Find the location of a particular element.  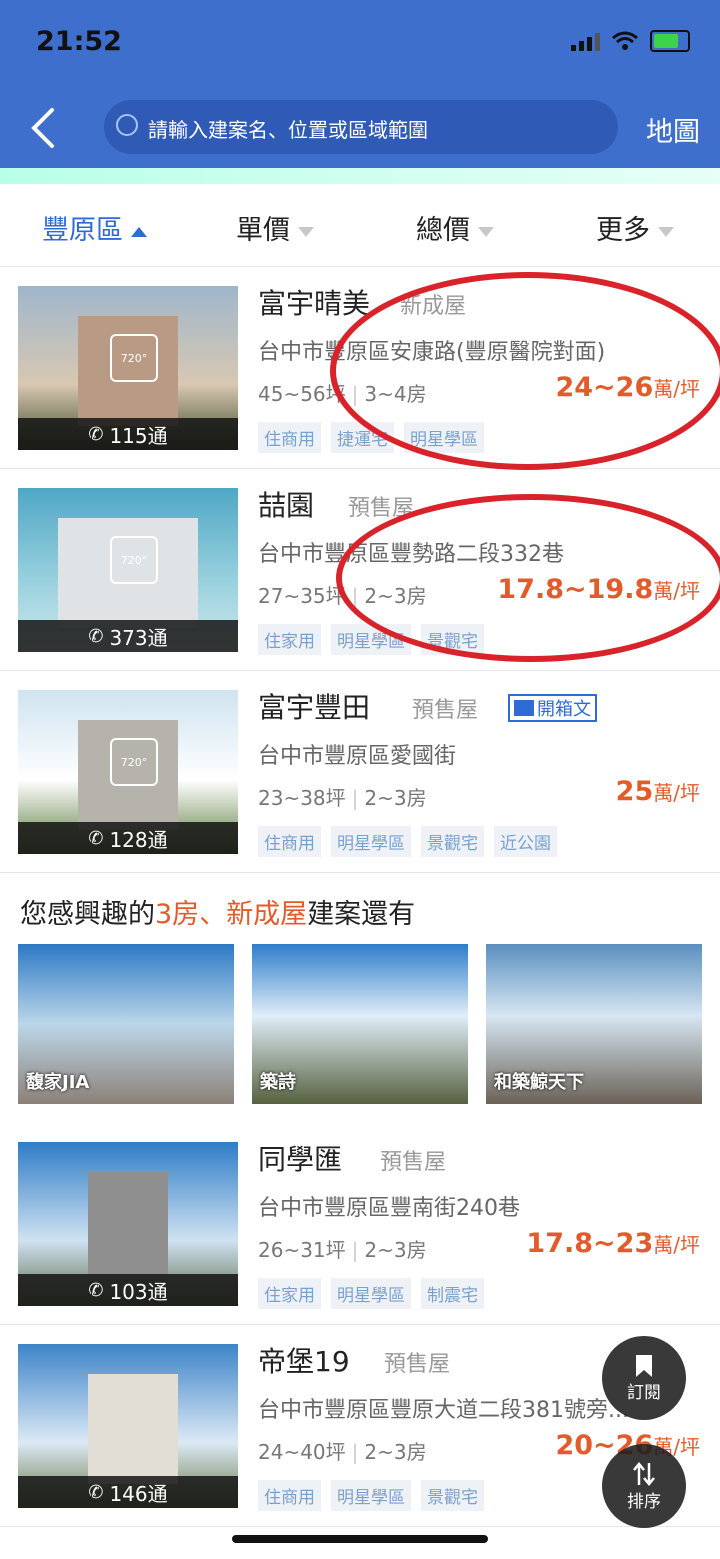

filter-more: 更多 is located at coordinates (635, 227).